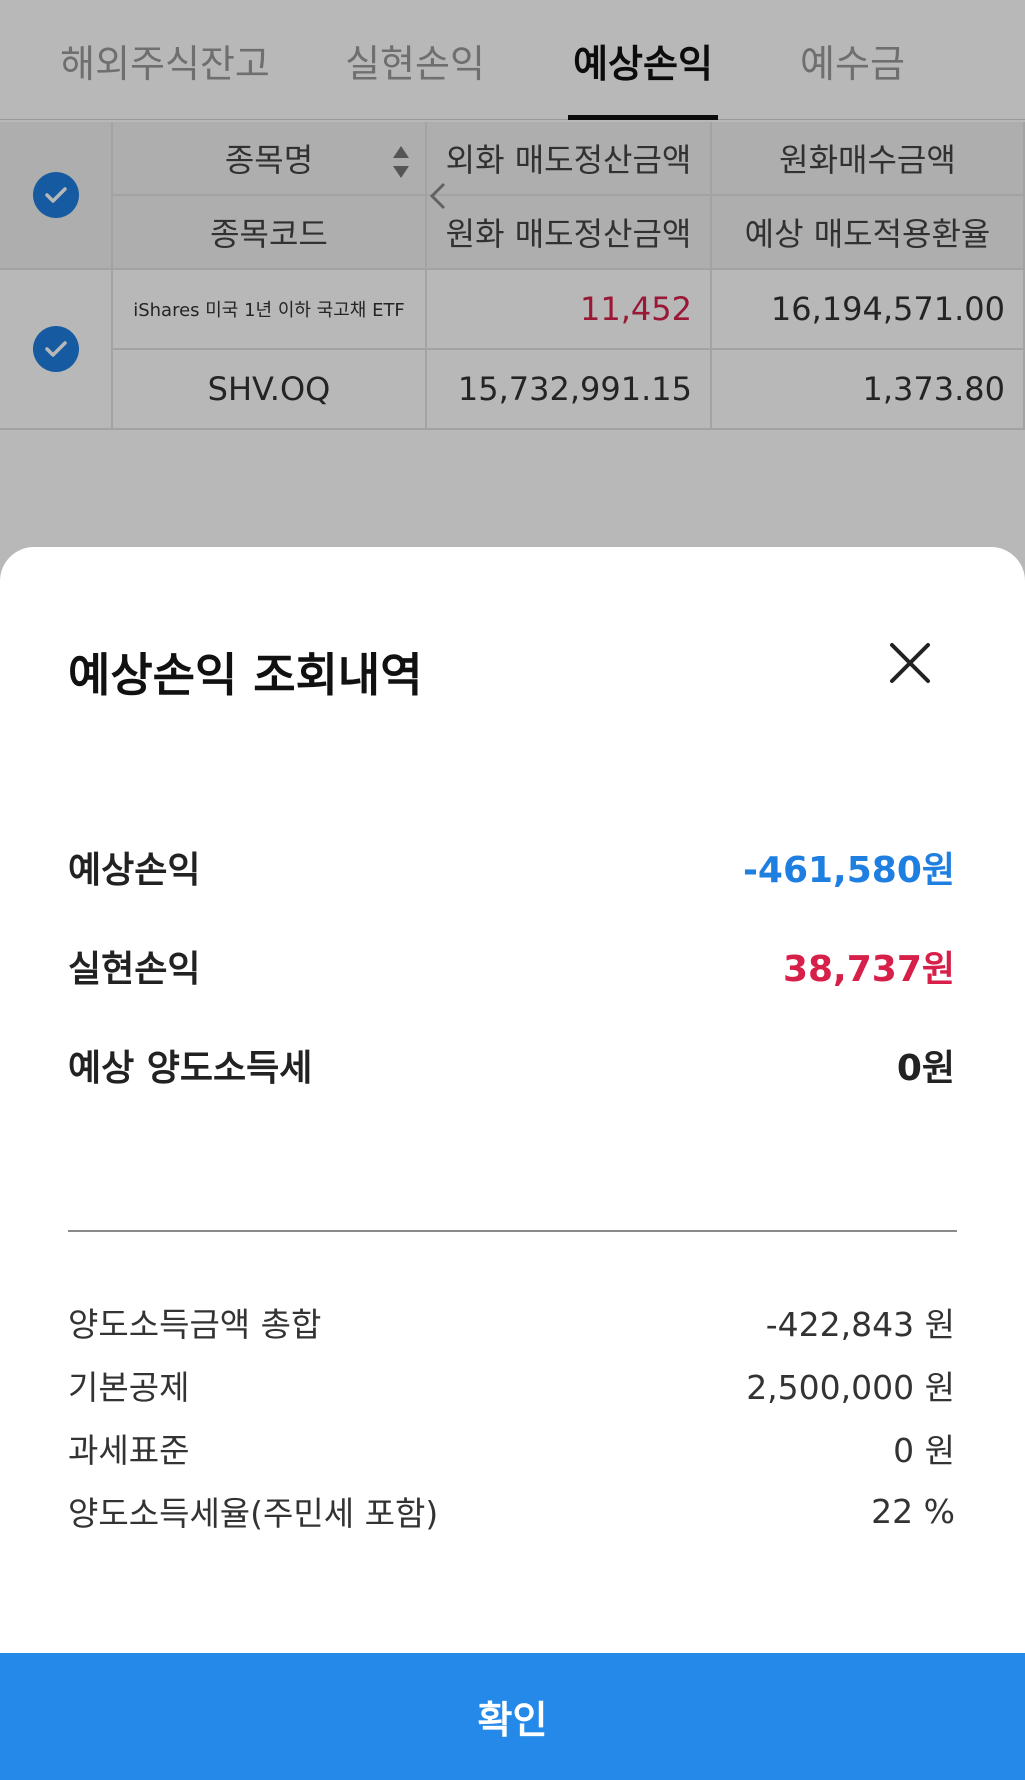 Image resolution: width=1025 pixels, height=1780 pixels. I want to click on expected-tax-label: 예상 양도소득세, so click(190, 1068).